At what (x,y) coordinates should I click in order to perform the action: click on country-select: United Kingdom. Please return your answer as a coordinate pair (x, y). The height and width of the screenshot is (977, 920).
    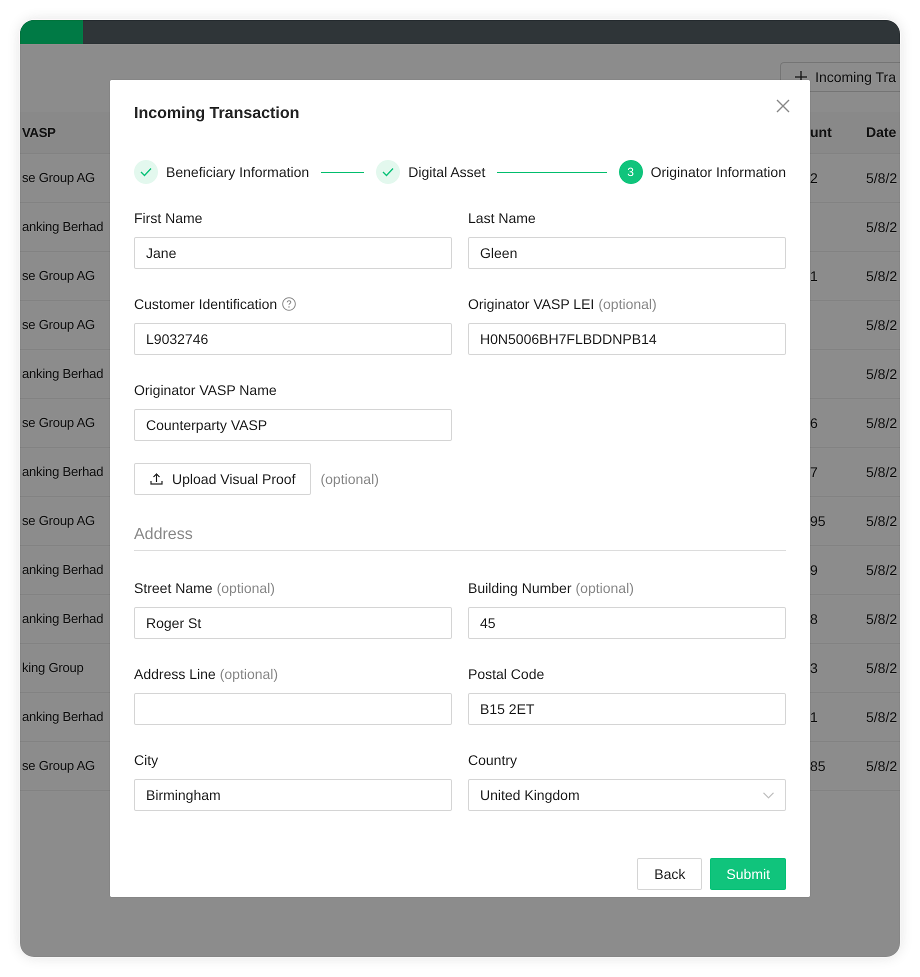
    Looking at the image, I should click on (627, 795).